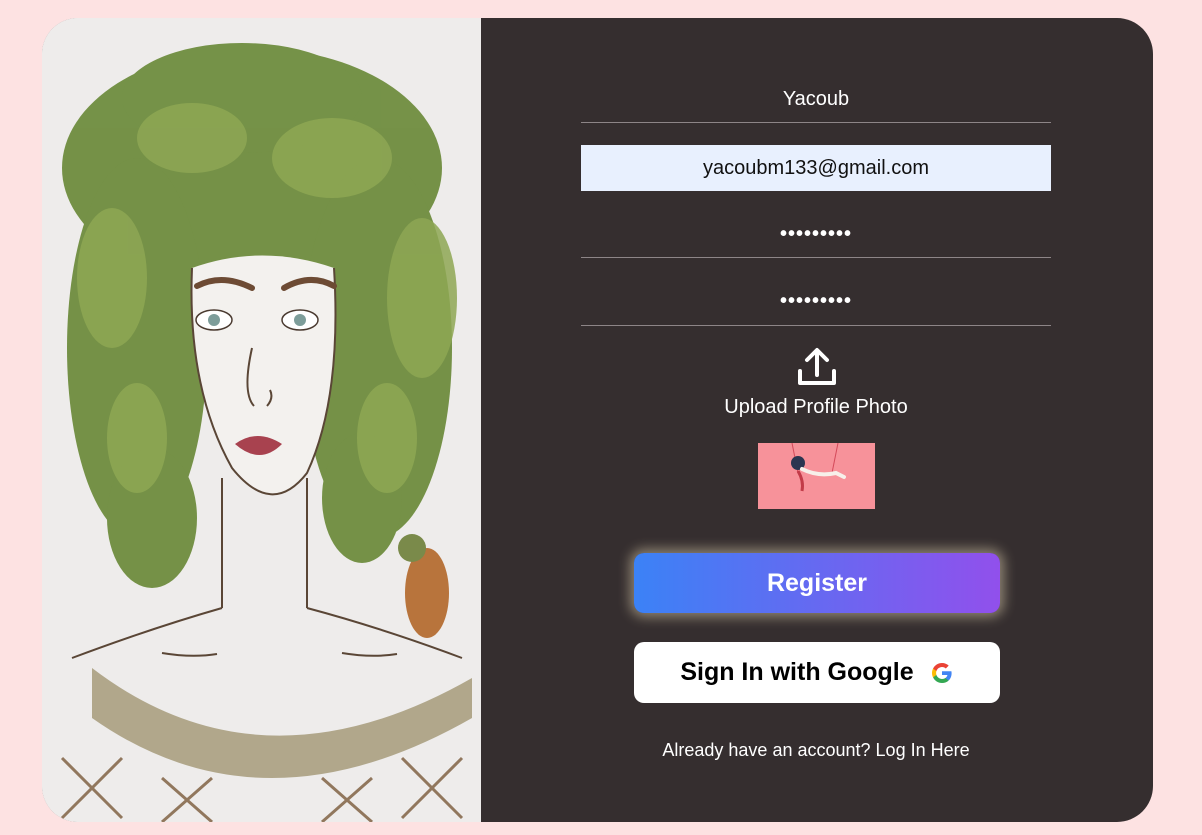  Describe the element at coordinates (923, 750) in the screenshot. I see `login-link: Log In Here` at that location.